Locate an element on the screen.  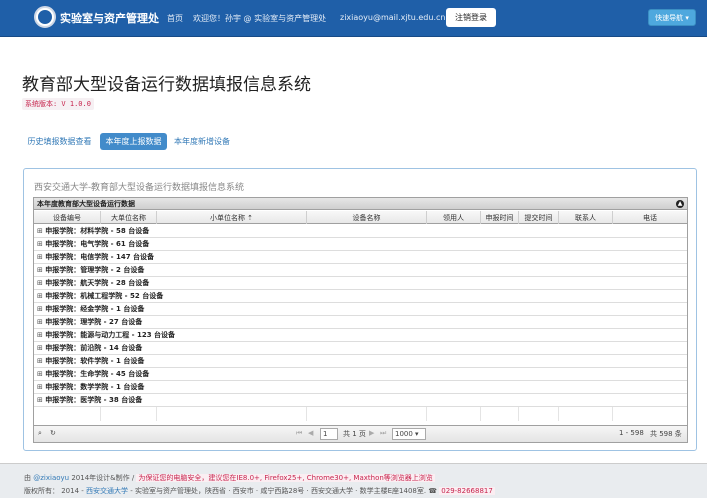
prev-page-icon: ◀ is located at coordinates (310, 433).